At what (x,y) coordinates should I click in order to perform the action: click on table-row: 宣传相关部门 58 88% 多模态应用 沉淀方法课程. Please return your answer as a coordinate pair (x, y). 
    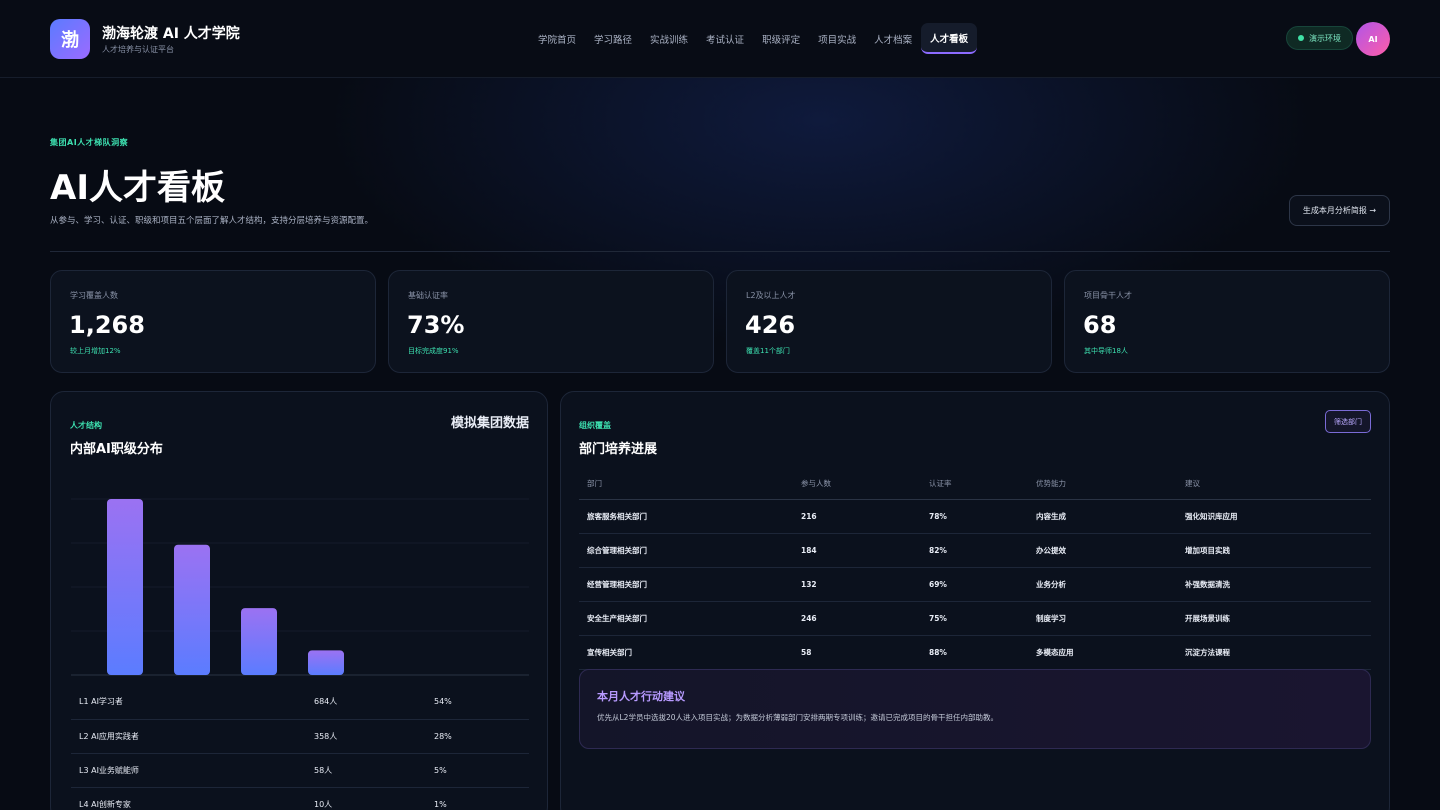
    Looking at the image, I should click on (975, 652).